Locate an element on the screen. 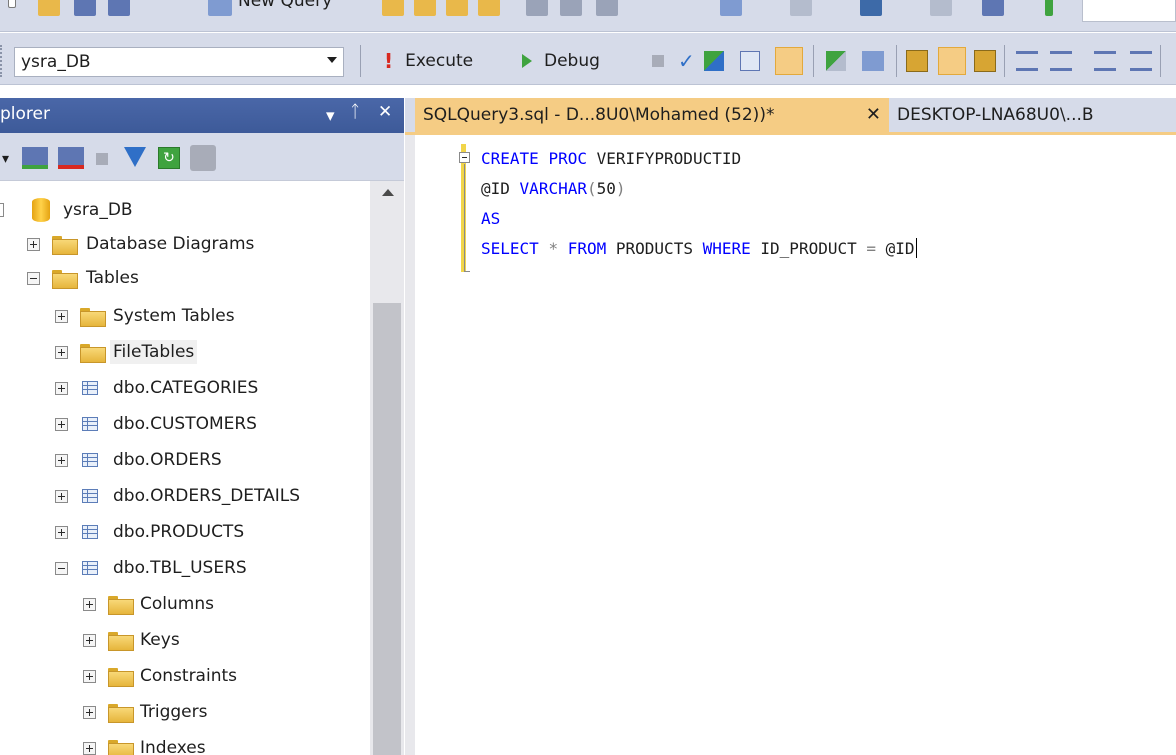  tree-node-table: dbo.ORDERS is located at coordinates (185, 460).